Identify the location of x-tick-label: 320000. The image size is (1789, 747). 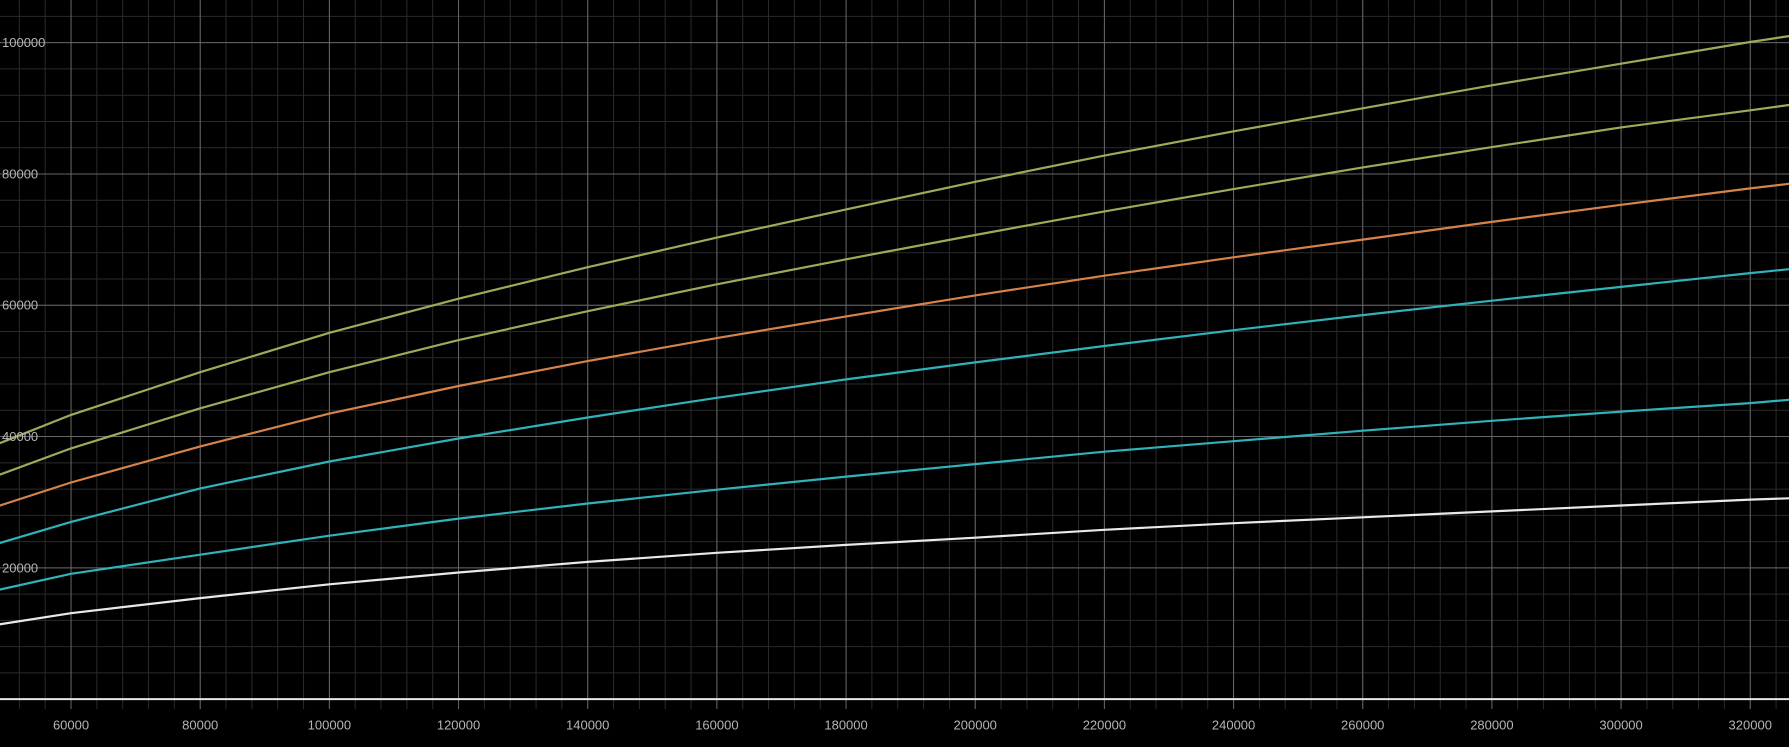
(1750, 724).